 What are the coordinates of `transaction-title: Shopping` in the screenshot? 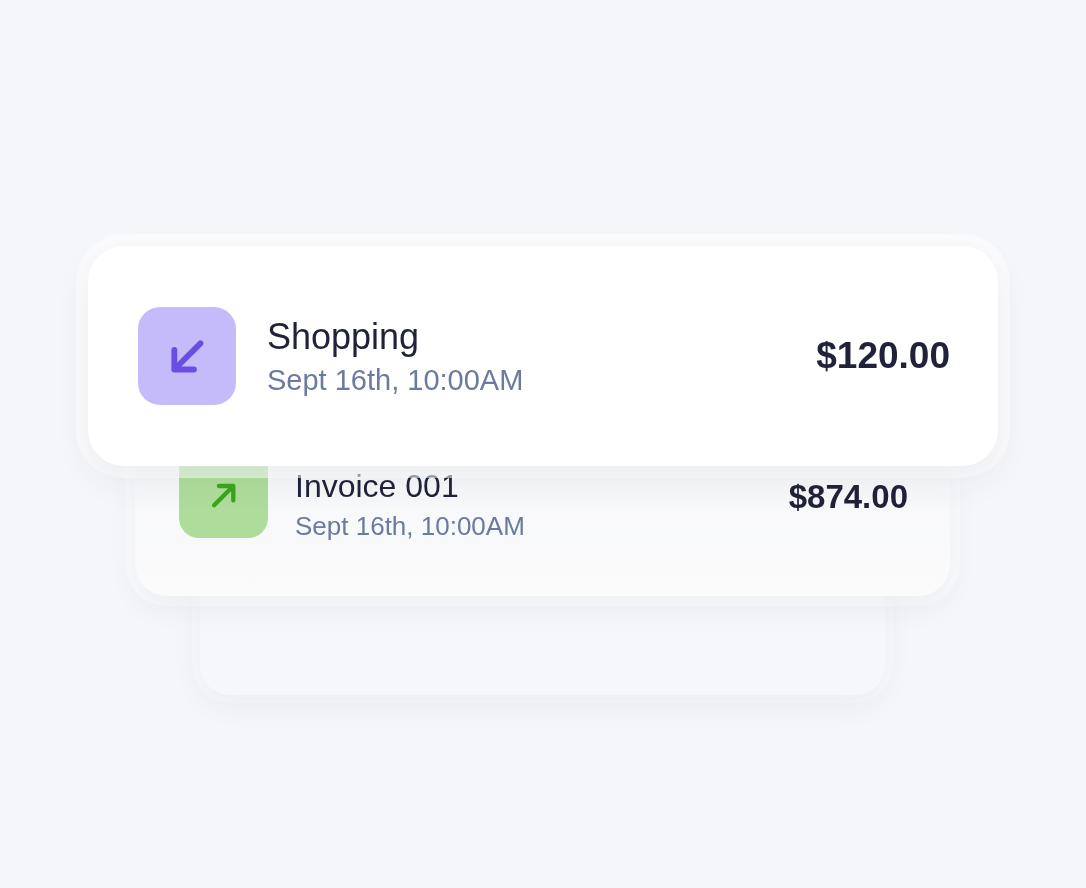 It's located at (344, 336).